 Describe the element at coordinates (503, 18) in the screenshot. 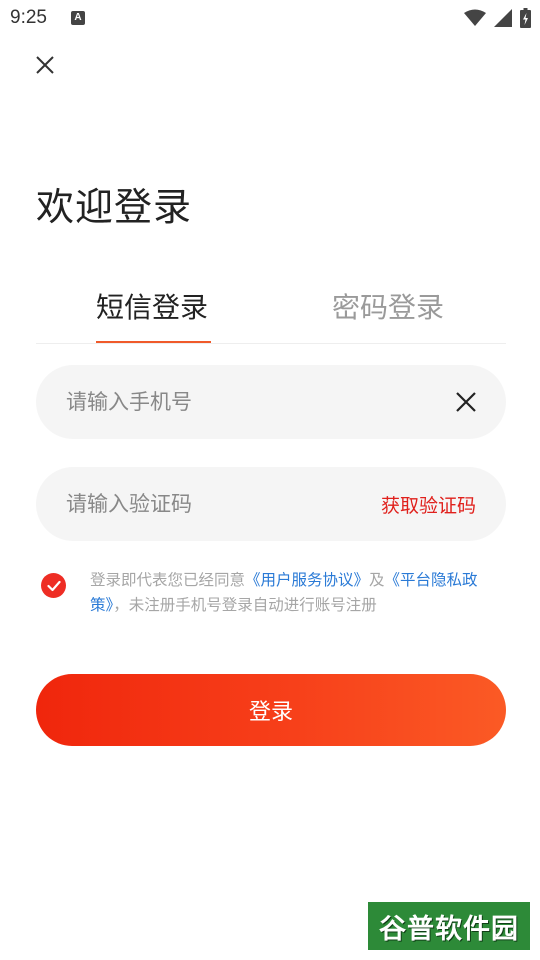

I see `signal-icon` at that location.